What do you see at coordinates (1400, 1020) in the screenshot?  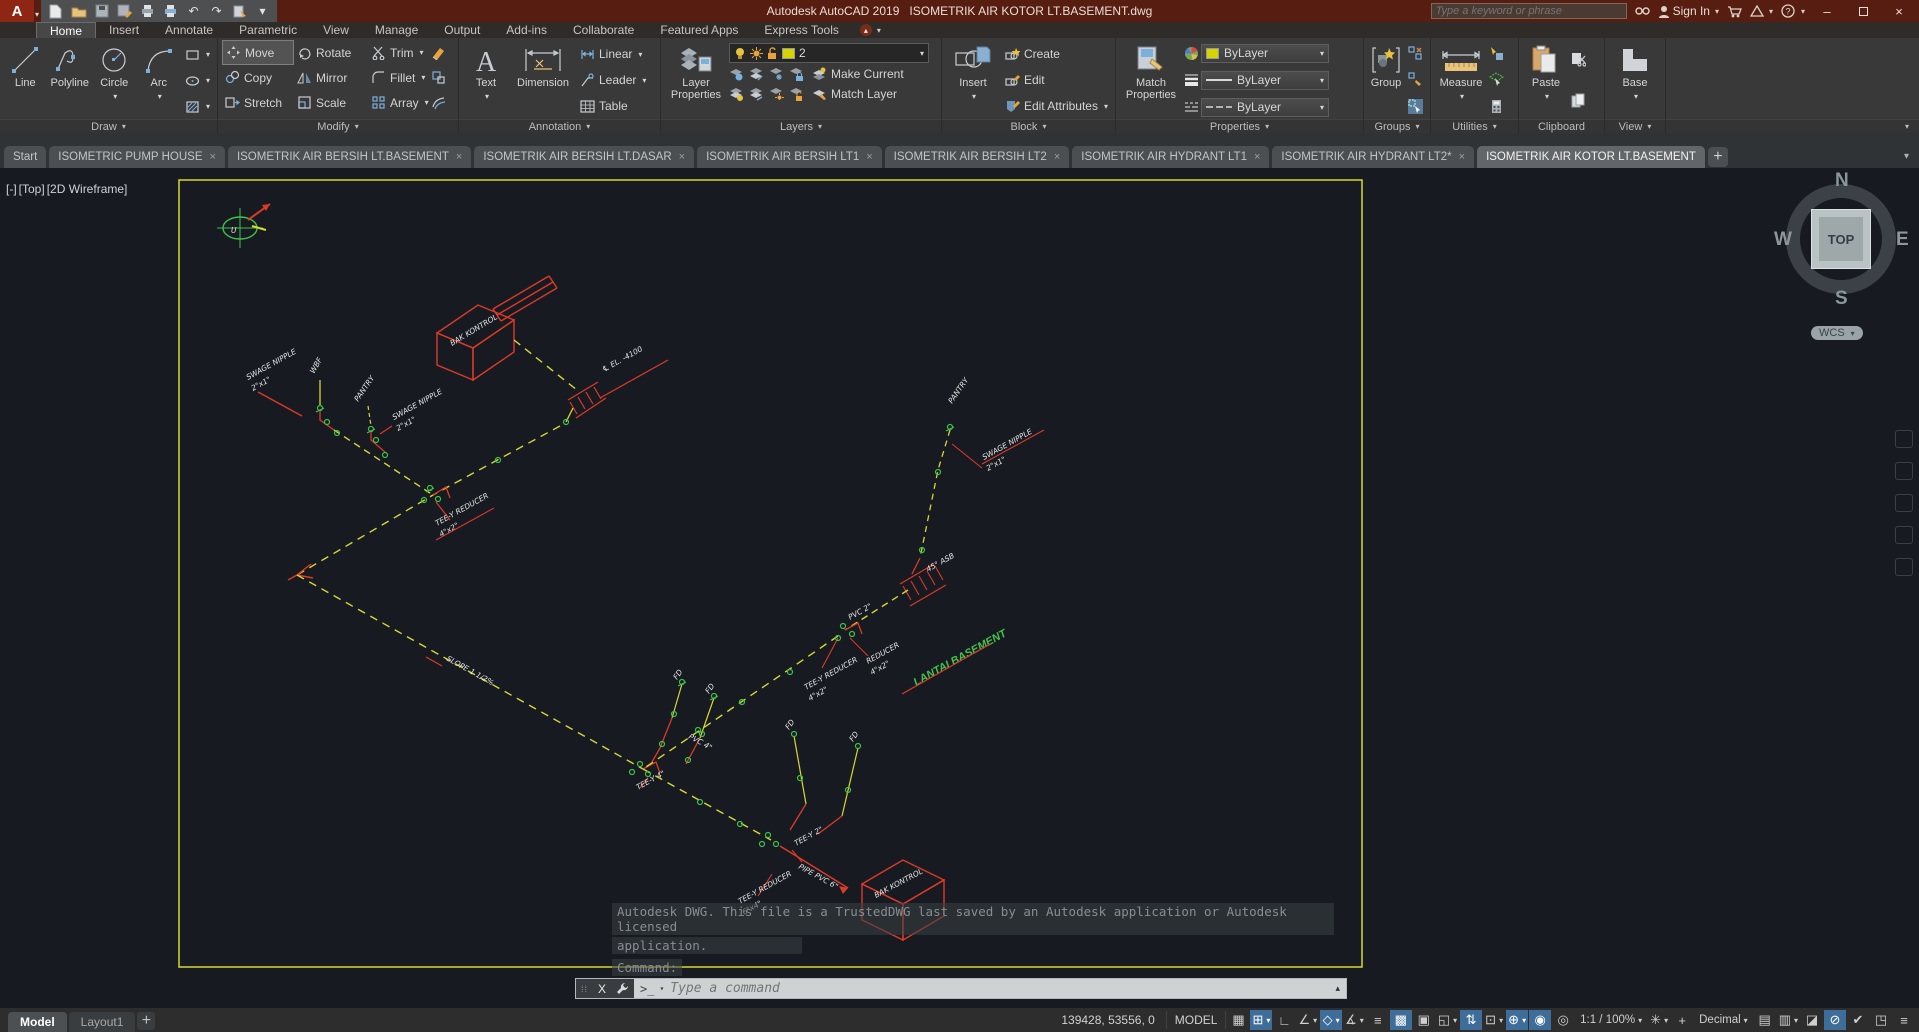 I see `status-transparency: ▩` at bounding box center [1400, 1020].